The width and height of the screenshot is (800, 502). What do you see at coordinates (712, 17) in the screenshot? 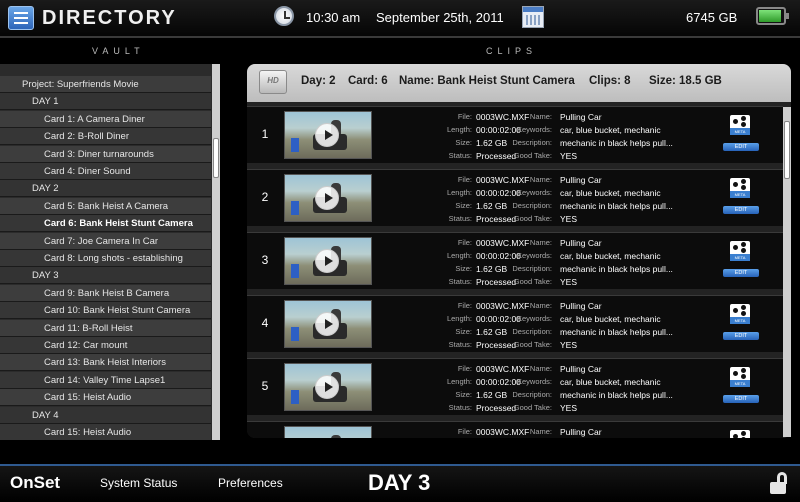
I see `storage-readout: 6745 GB` at bounding box center [712, 17].